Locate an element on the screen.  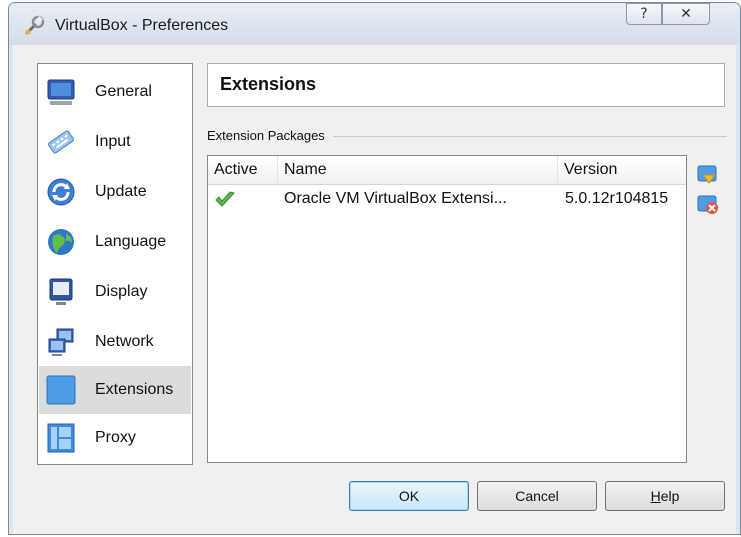
refresh-icon is located at coordinates (61, 192).